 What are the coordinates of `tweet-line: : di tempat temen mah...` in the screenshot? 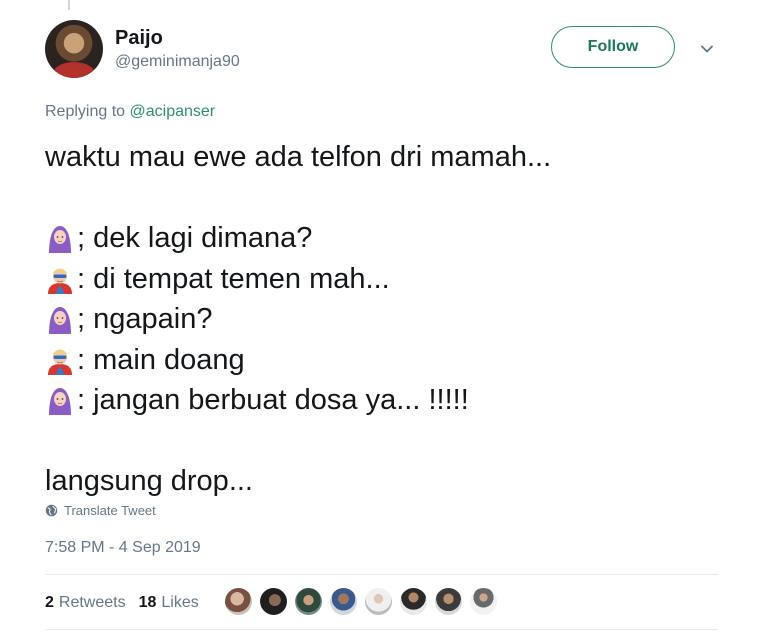 It's located at (390, 279).